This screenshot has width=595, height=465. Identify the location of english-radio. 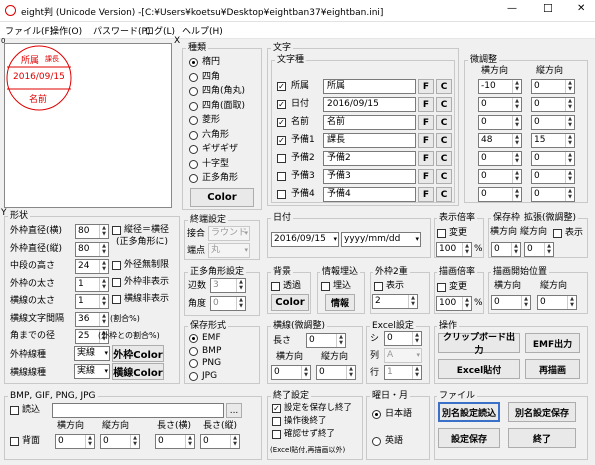
(376, 441).